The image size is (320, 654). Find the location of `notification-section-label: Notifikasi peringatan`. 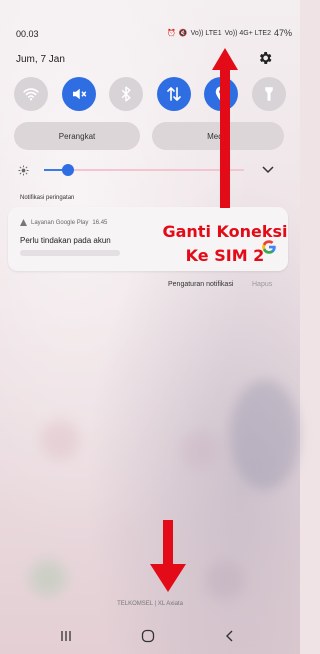

notification-section-label: Notifikasi peringatan is located at coordinates (47, 198).